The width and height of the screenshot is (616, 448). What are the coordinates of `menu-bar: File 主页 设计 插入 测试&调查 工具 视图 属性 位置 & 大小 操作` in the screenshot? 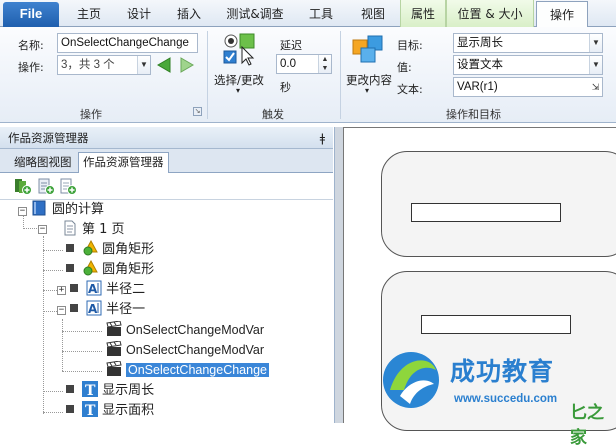 It's located at (308, 14).